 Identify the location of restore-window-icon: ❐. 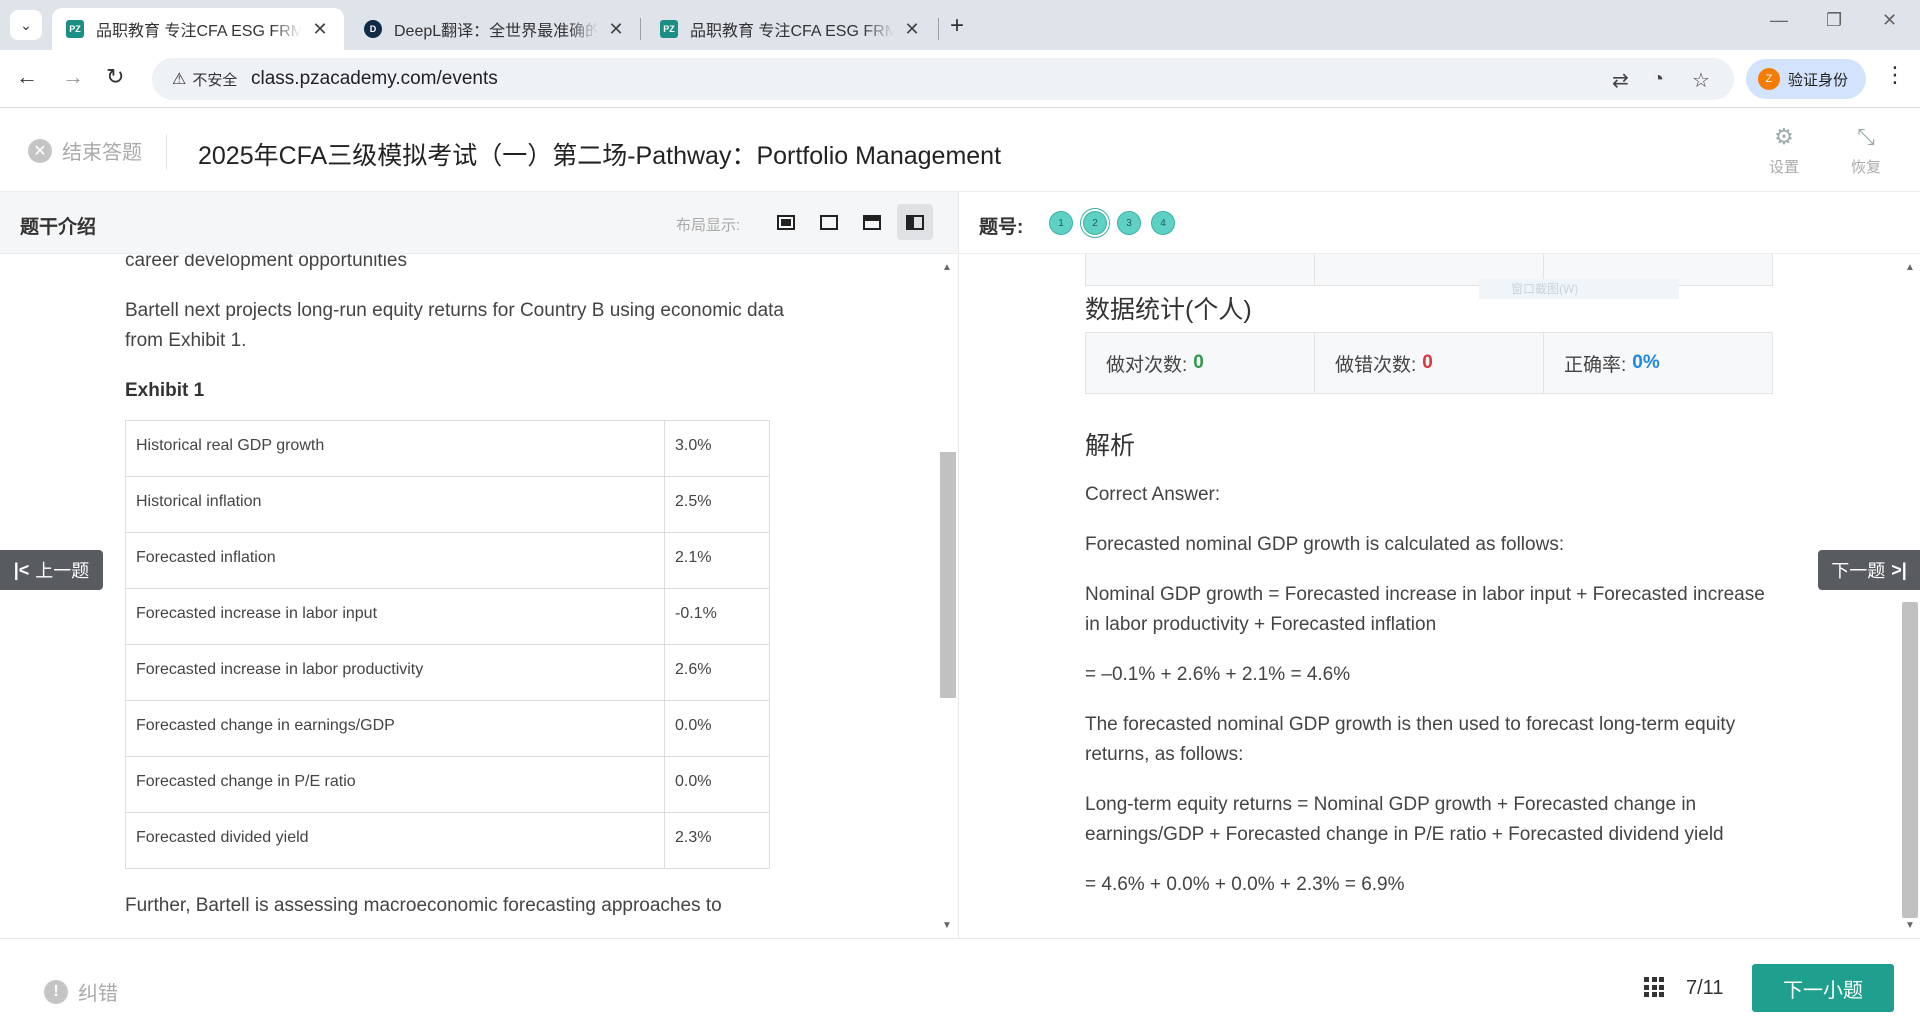
(1834, 20).